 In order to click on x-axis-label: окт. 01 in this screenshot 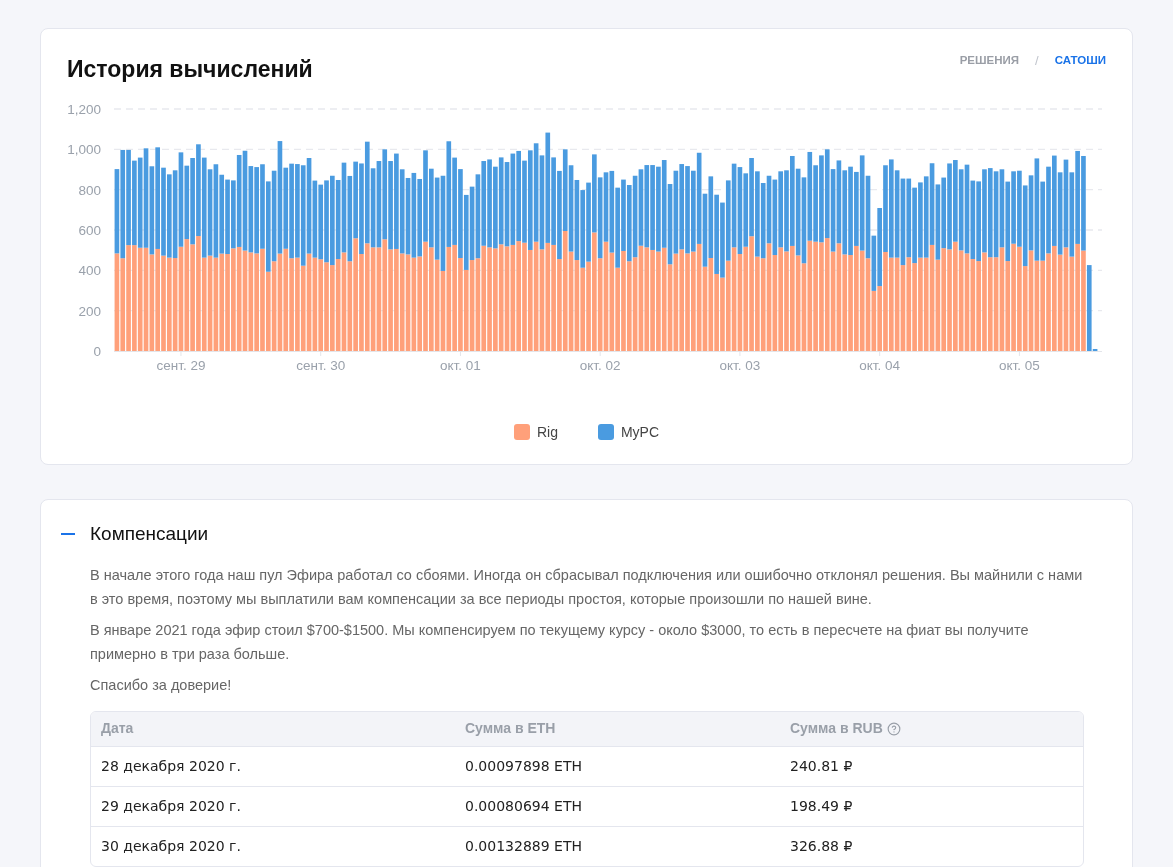, I will do `click(460, 365)`.